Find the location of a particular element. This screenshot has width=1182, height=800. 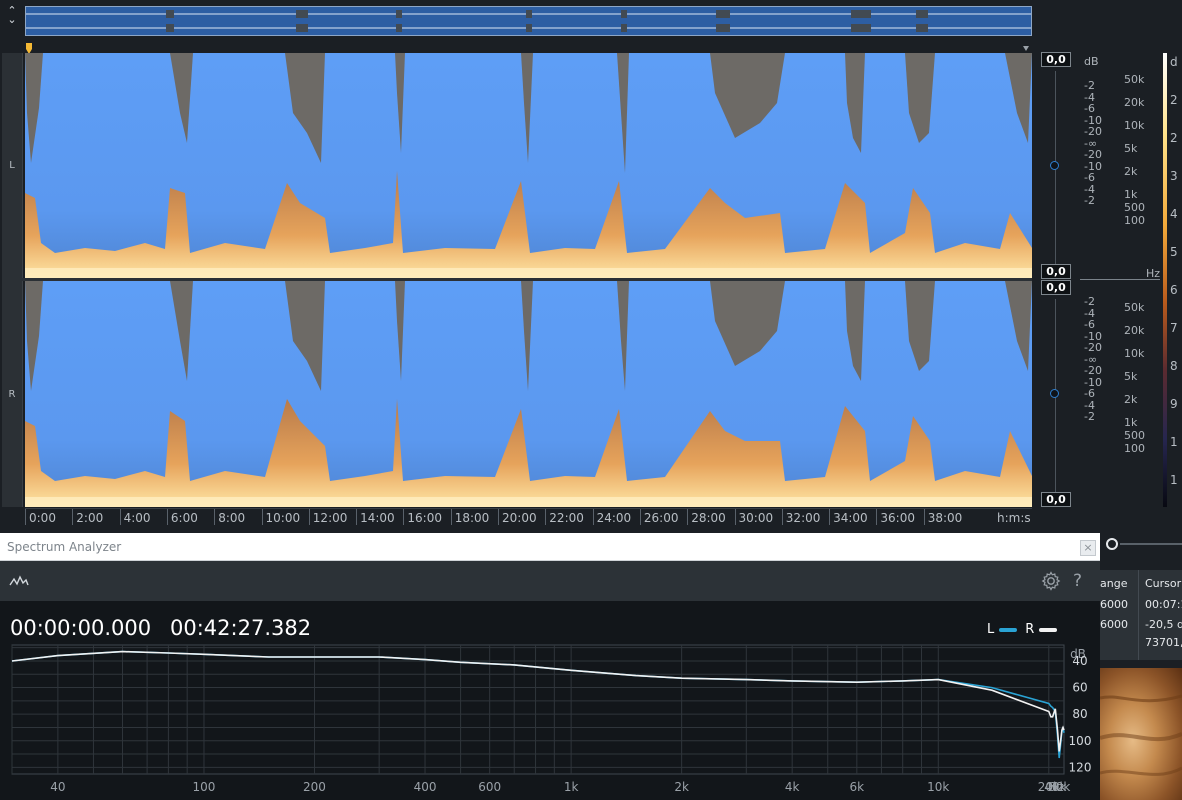

timeline-label: 20:00 is located at coordinates (519, 518).